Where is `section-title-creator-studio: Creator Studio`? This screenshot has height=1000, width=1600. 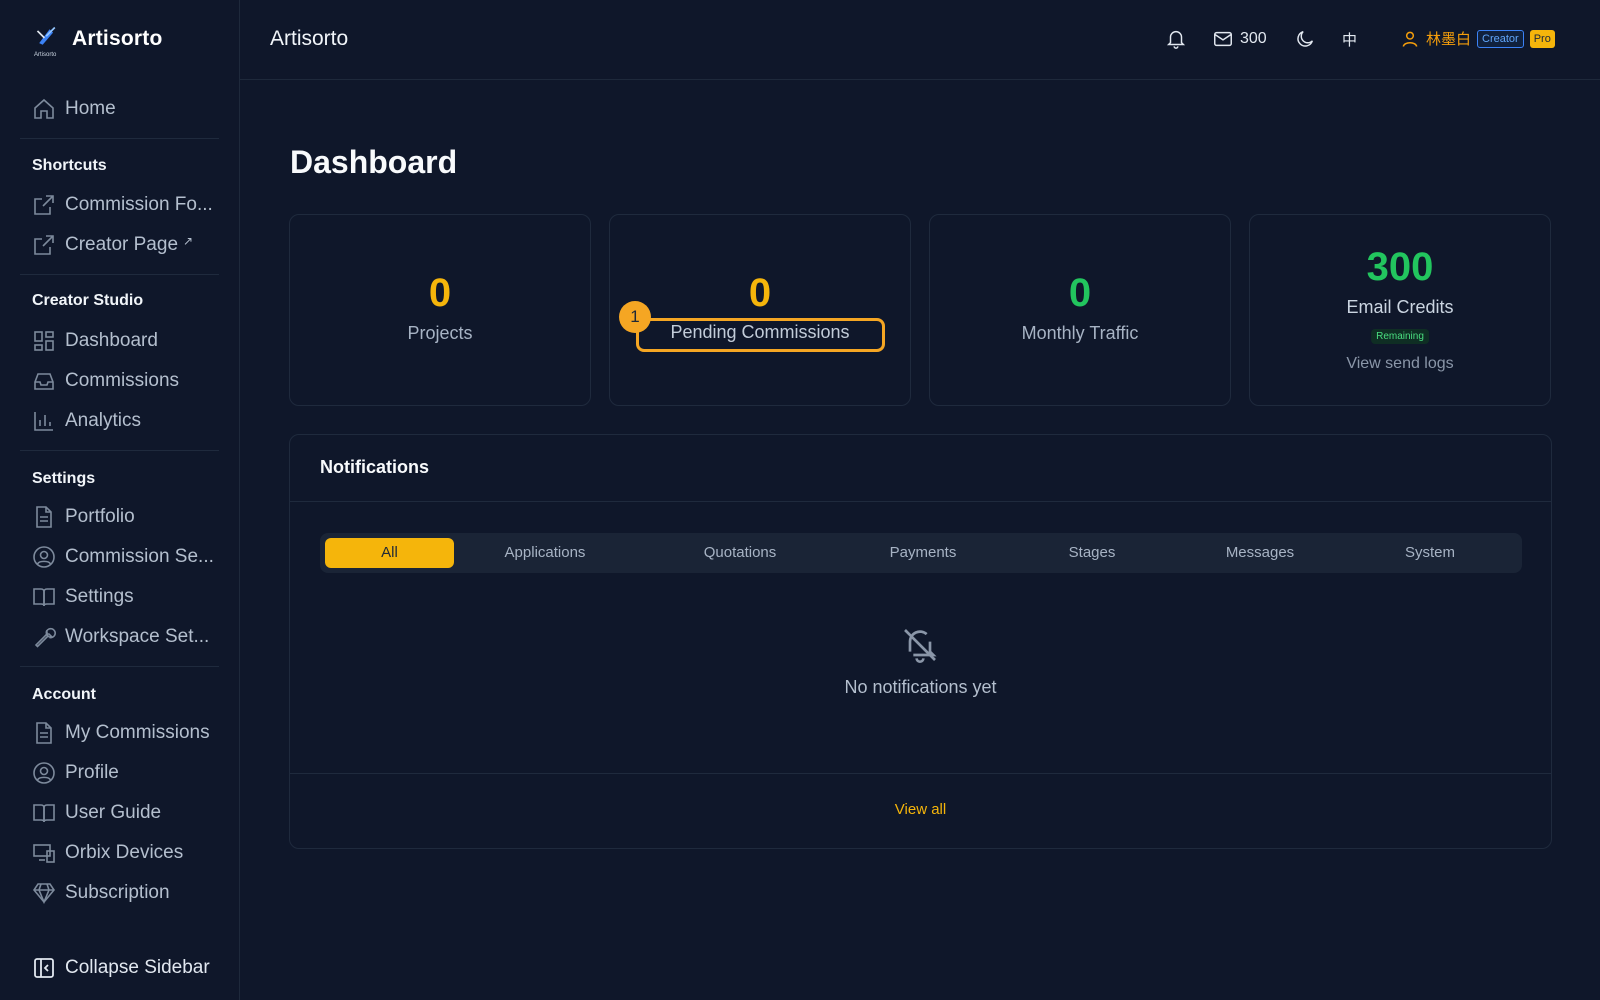 section-title-creator-studio: Creator Studio is located at coordinates (88, 300).